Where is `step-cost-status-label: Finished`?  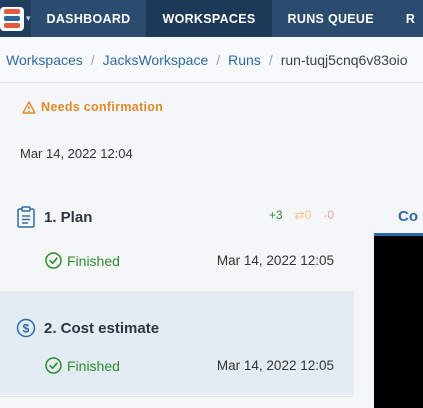
step-cost-status-label: Finished is located at coordinates (93, 365).